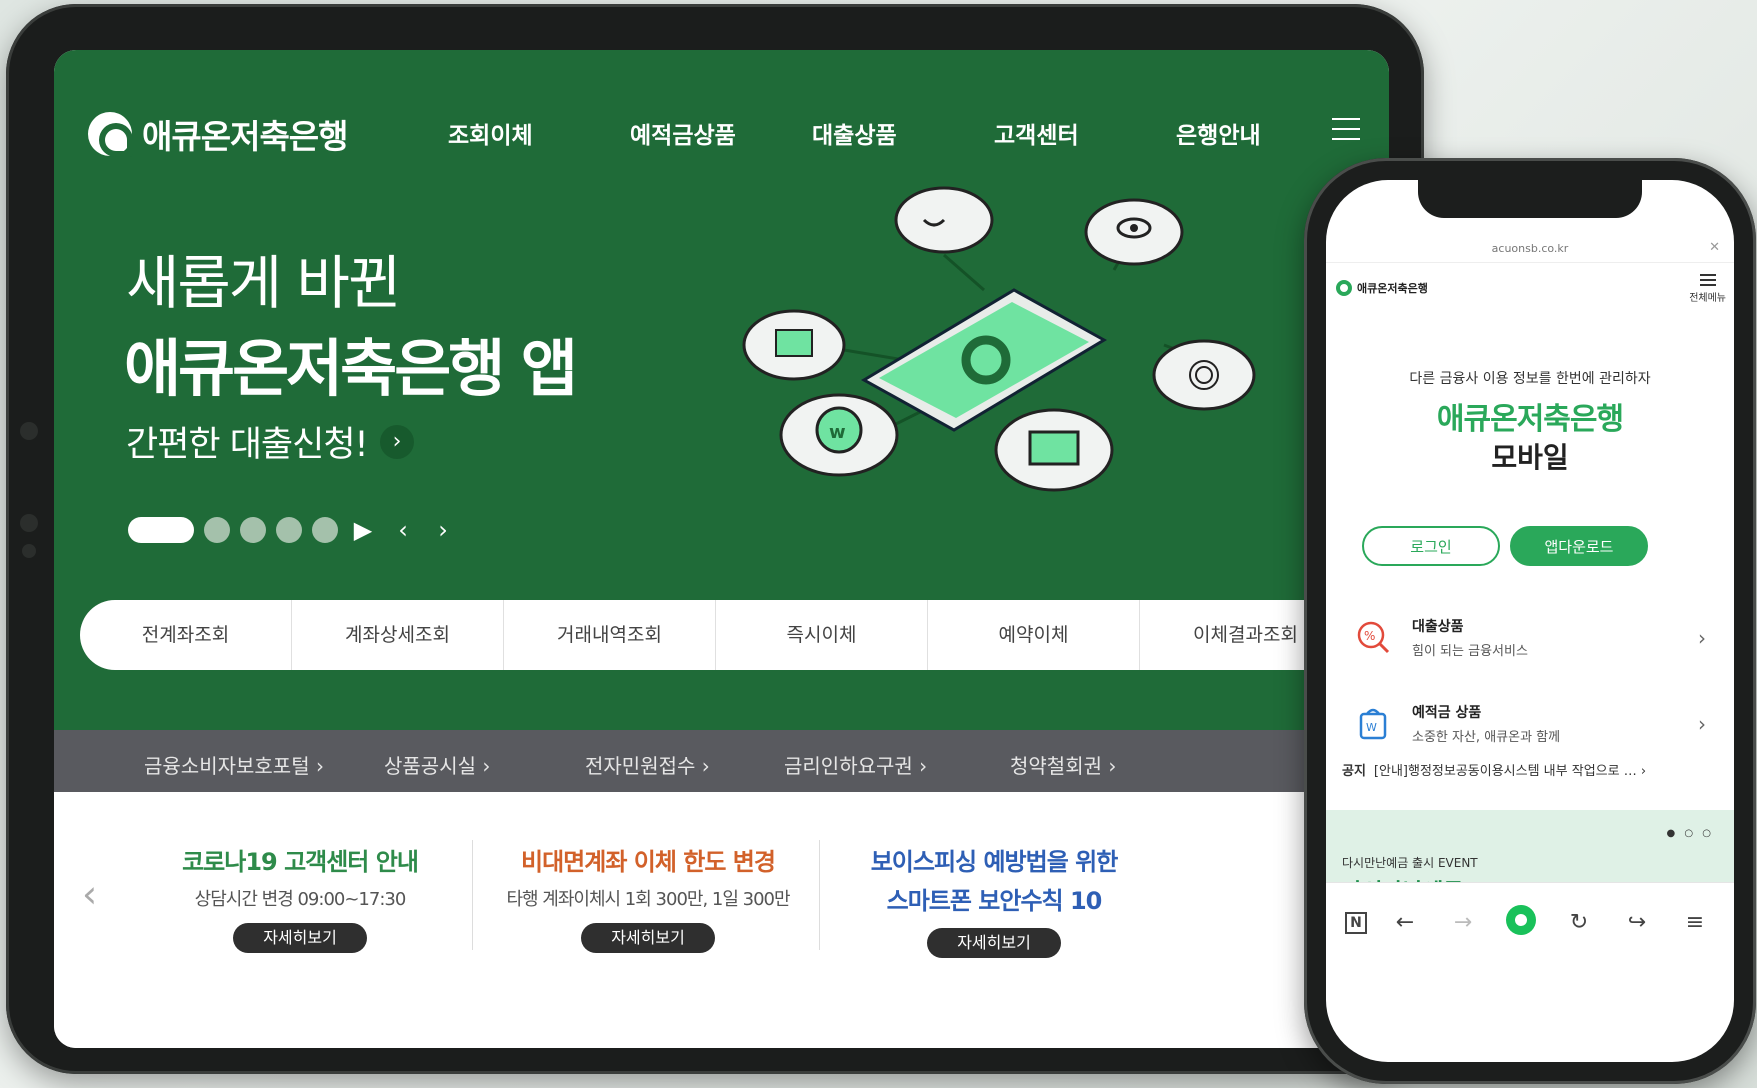  I want to click on notice-title: 비대면계좌 이체 한도 변경, so click(648, 862).